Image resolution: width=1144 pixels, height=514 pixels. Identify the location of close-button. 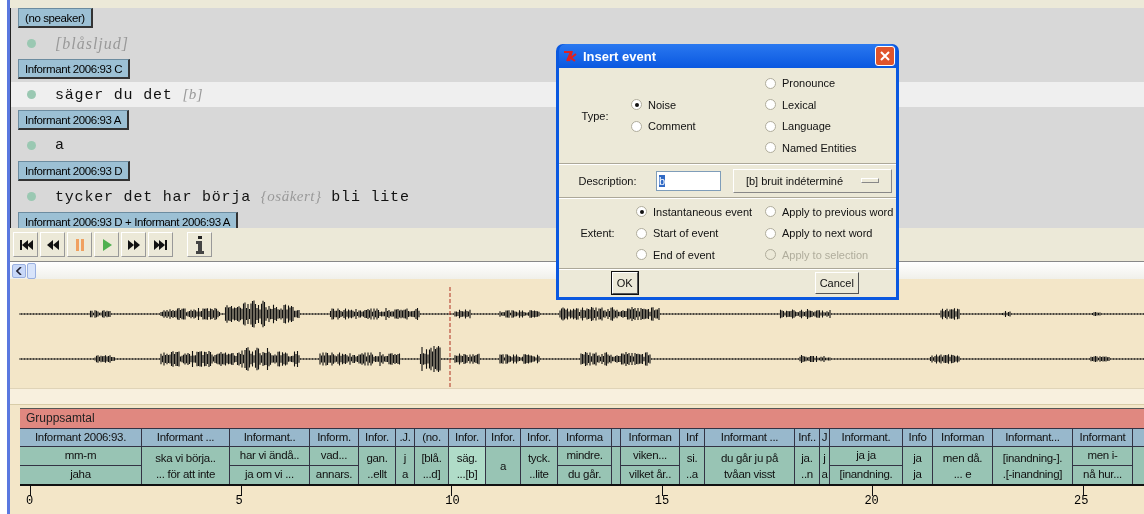
(885, 56).